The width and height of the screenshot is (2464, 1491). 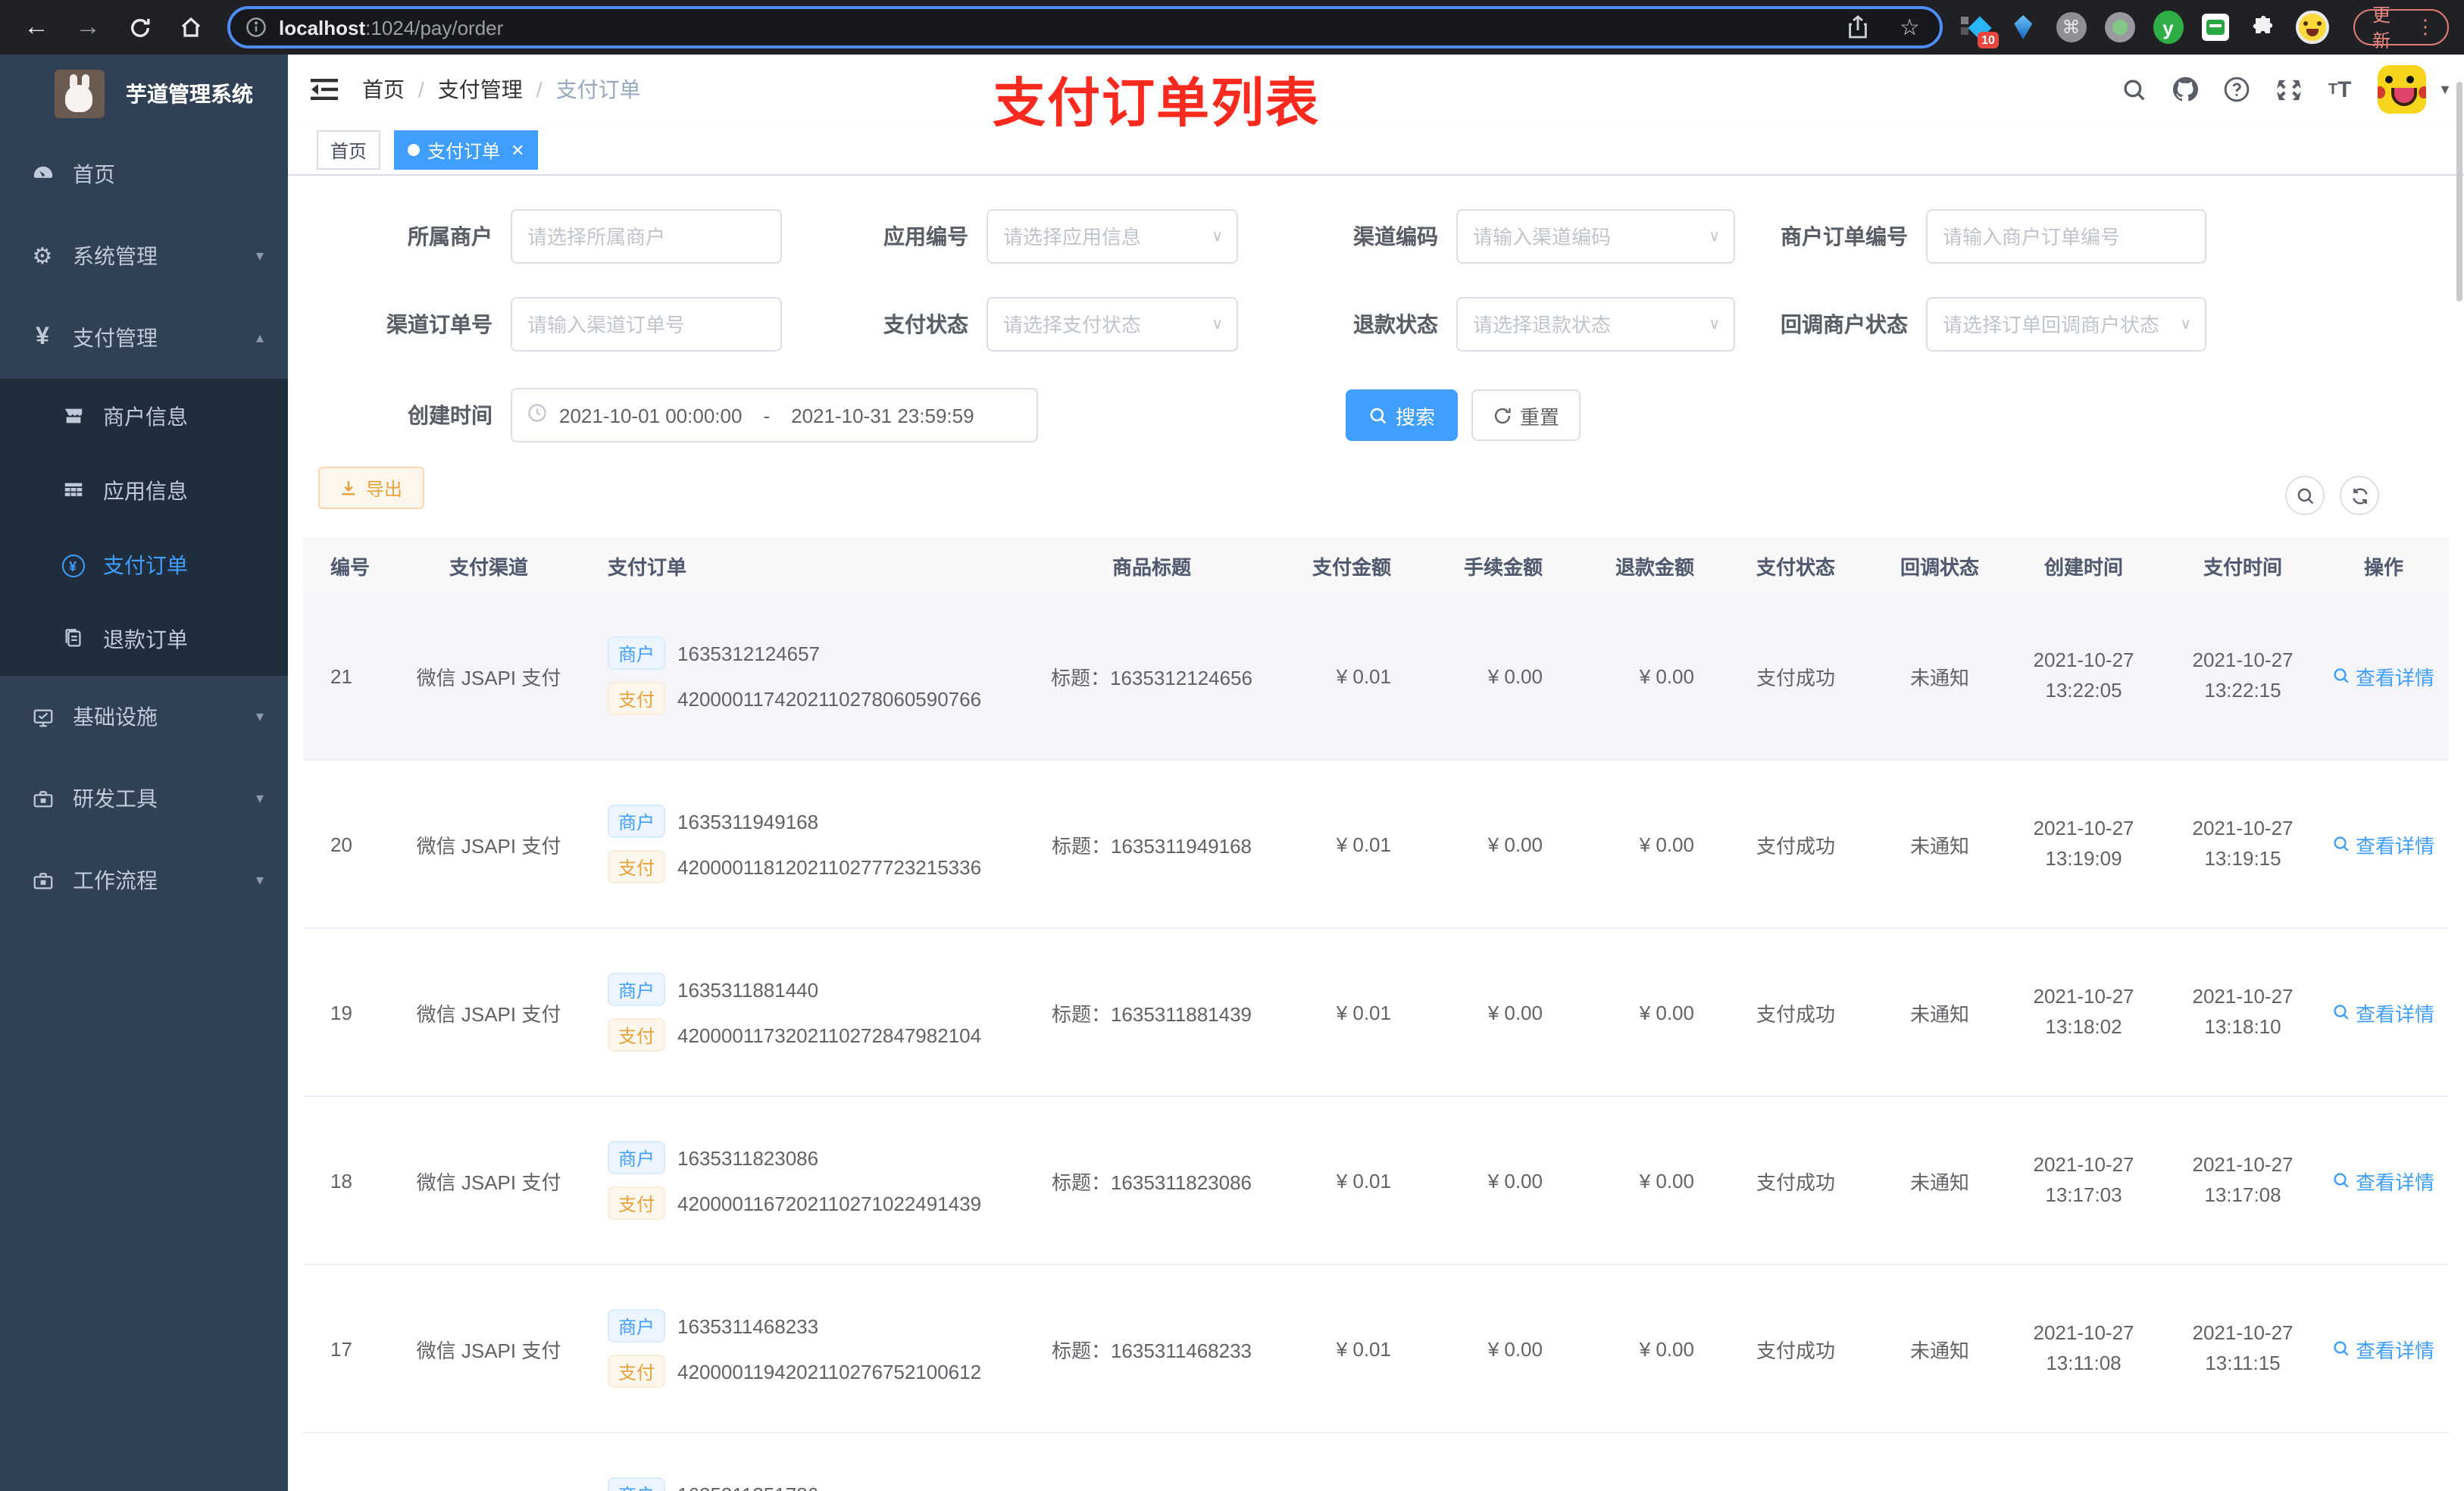 I want to click on share-icon, so click(x=1858, y=27).